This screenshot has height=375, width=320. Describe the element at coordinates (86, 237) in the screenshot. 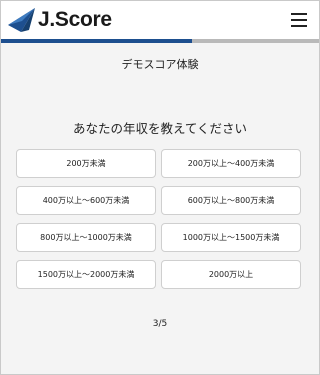

I see `option-button: 800万以上～1000万未満` at that location.